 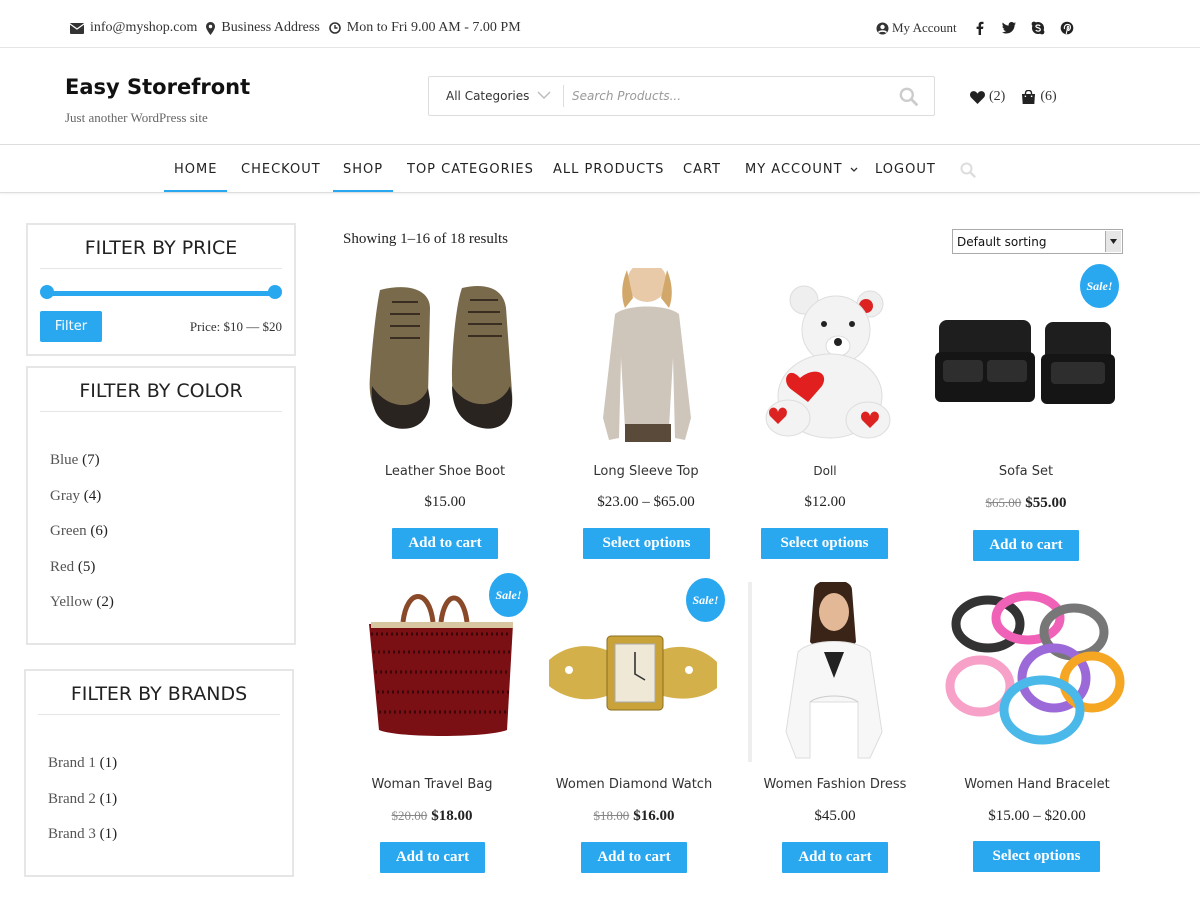 I want to click on product-title: Women Fashion Dress, so click(x=835, y=784).